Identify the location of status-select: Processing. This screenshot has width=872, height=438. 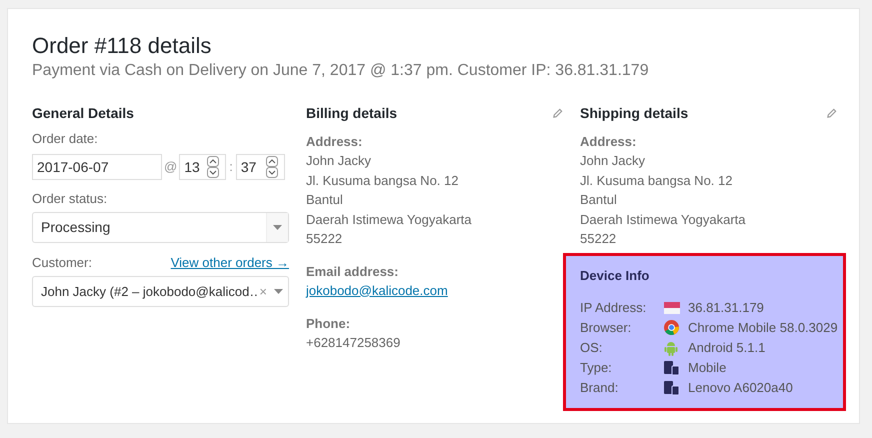
(160, 227).